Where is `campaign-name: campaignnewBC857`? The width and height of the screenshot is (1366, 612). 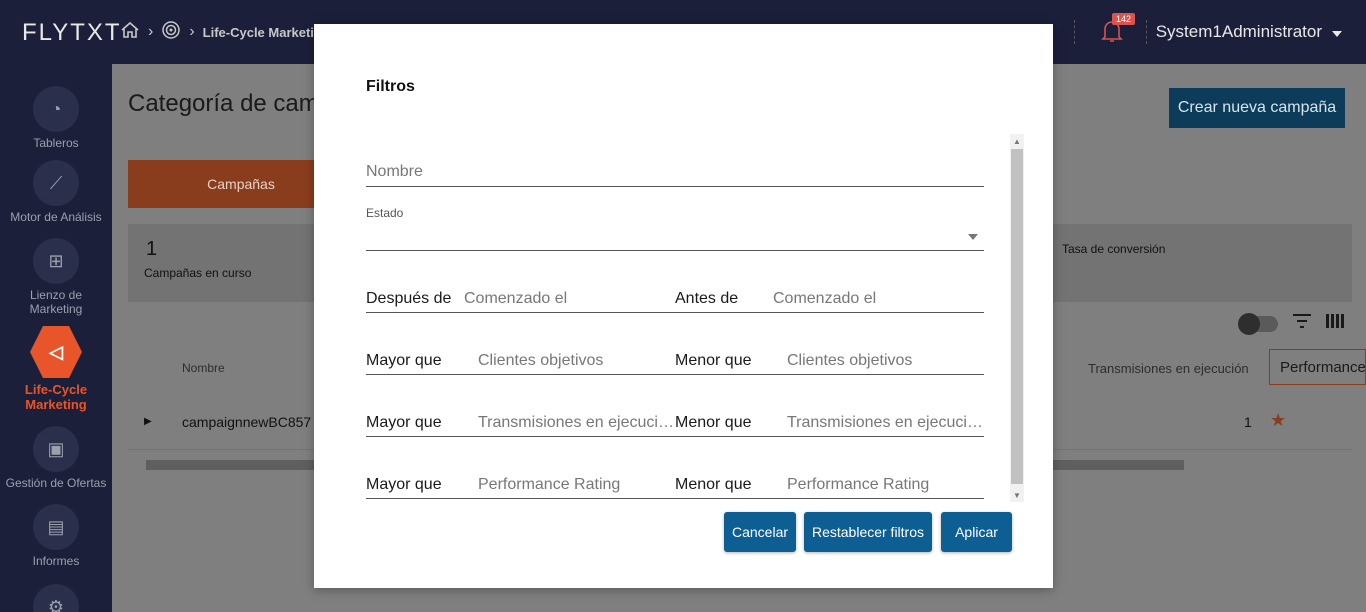
campaign-name: campaignnewBC857 is located at coordinates (246, 422).